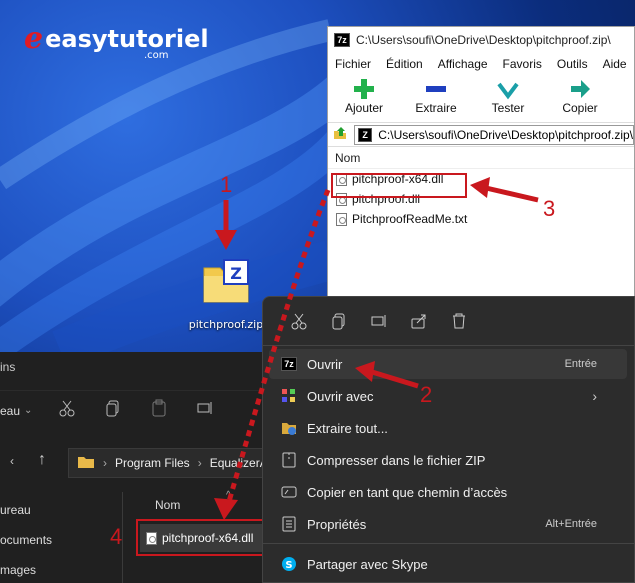 The width and height of the screenshot is (635, 583). Describe the element at coordinates (342, 40) in the screenshot. I see `sevenzip-icon: 7z` at that location.